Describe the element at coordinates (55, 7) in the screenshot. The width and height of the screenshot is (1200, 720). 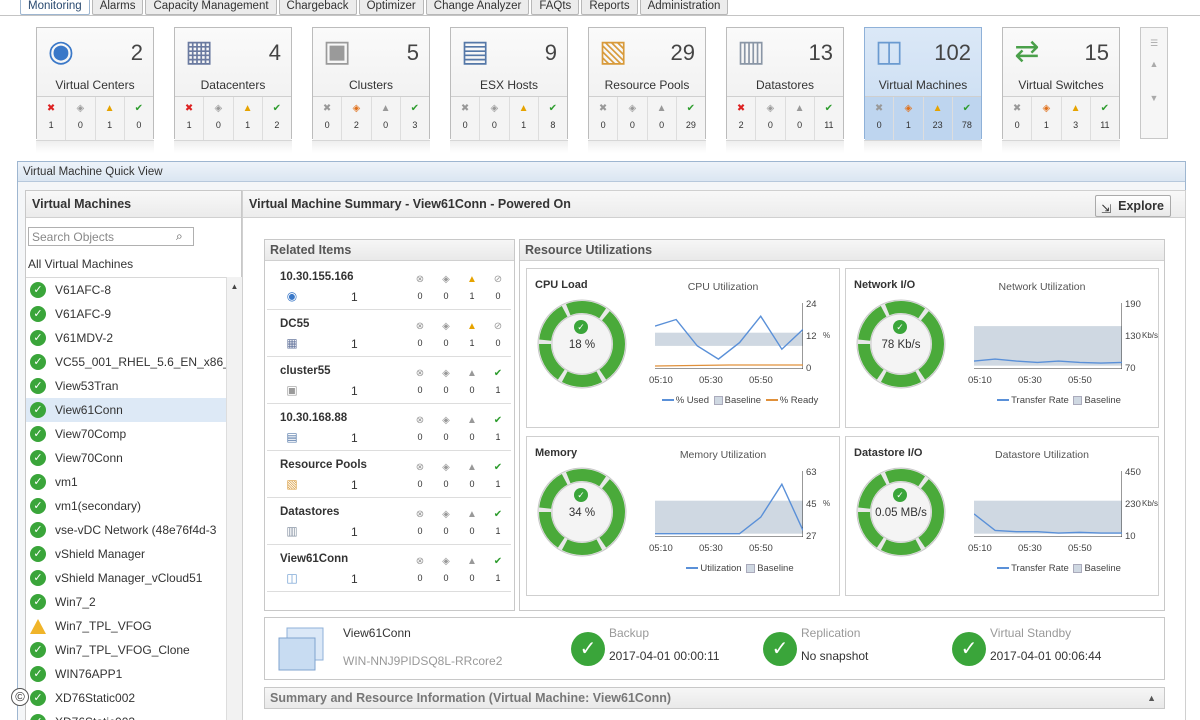
I see `tab-monitoring: Monitoring` at that location.